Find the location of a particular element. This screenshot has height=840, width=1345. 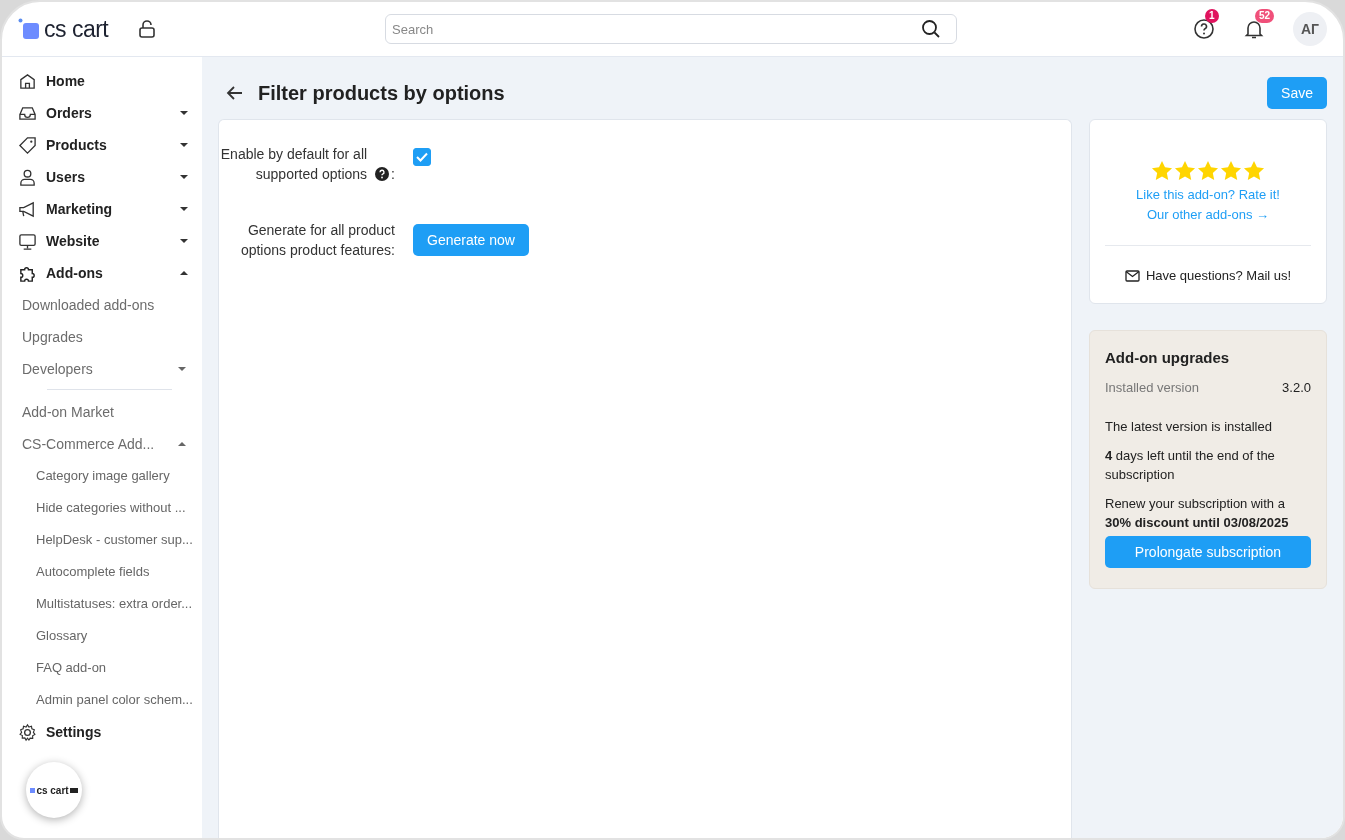

sidebar-item: Marketing is located at coordinates (102, 209).